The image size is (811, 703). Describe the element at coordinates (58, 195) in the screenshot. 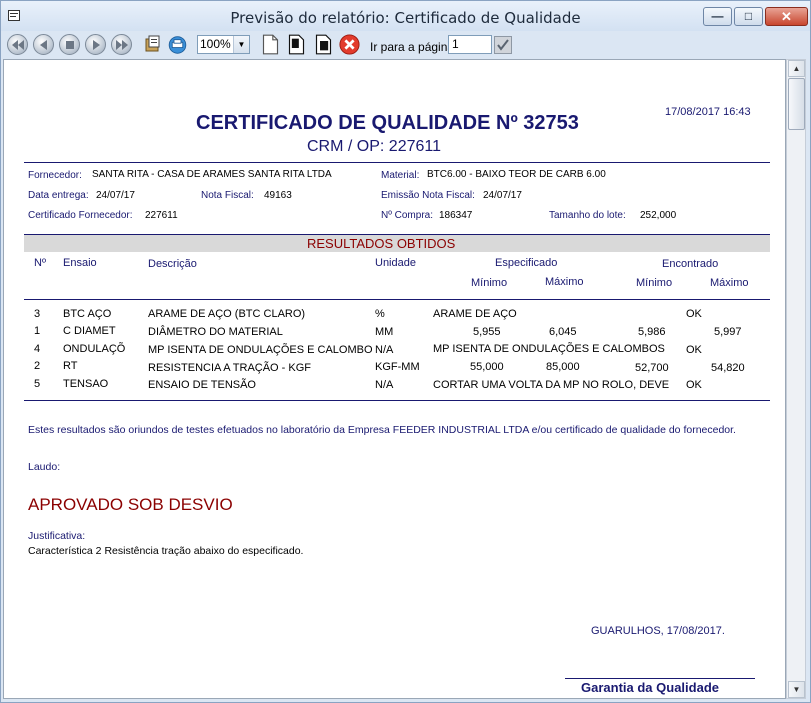

I see `data-entrega-label: Data entrega:` at that location.